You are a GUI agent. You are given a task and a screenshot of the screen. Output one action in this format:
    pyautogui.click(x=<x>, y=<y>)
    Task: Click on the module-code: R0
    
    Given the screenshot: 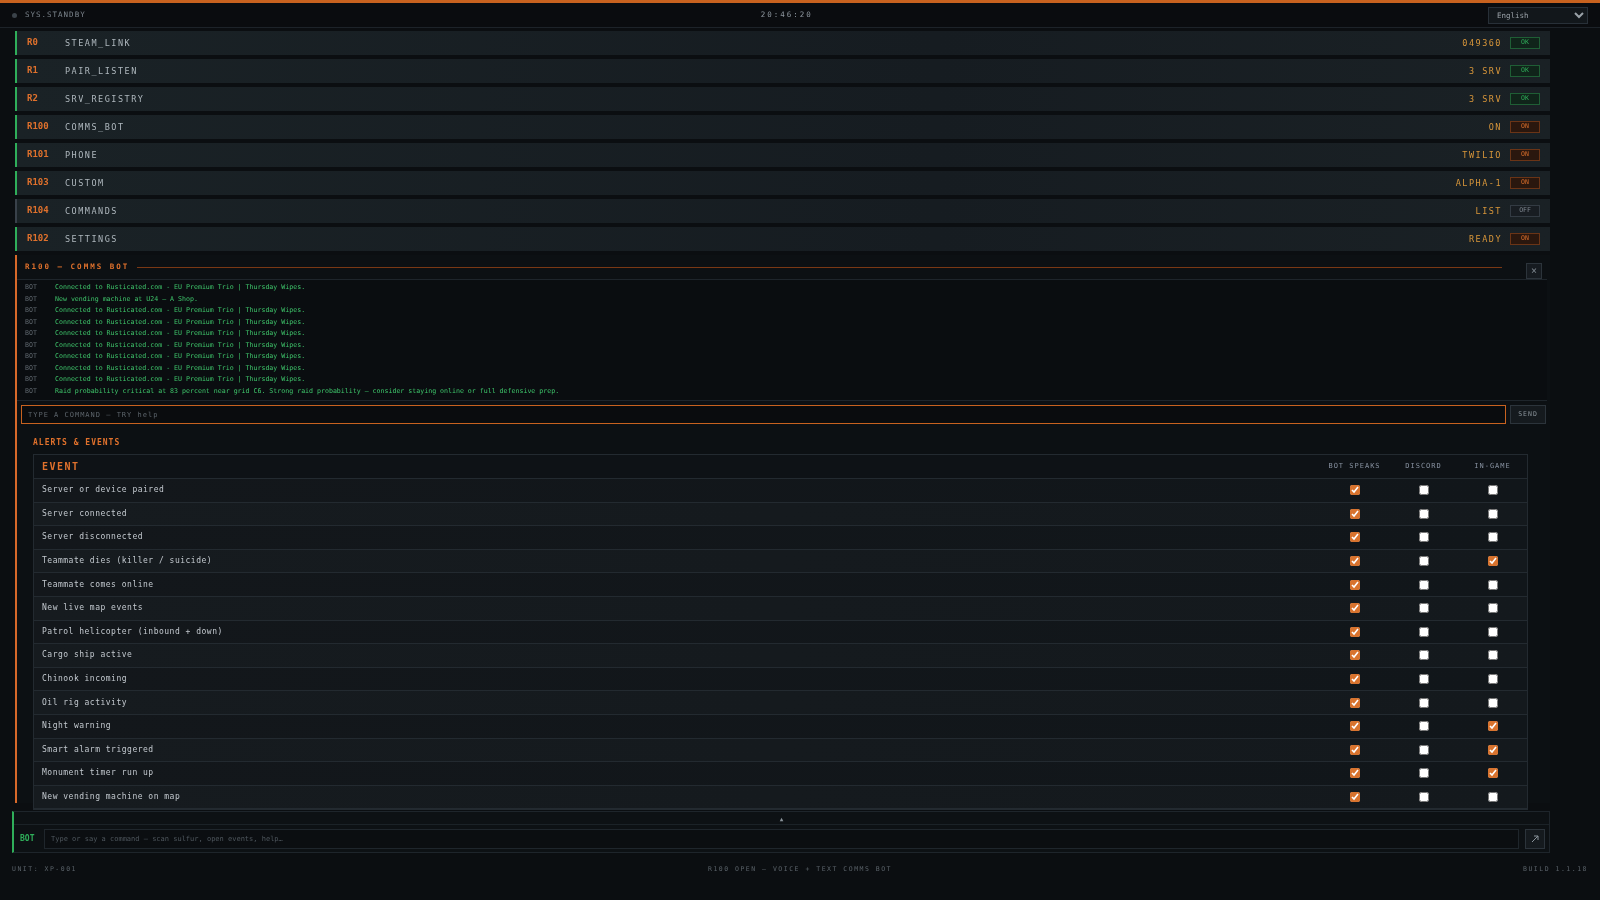 What is the action you would take?
    pyautogui.click(x=33, y=43)
    